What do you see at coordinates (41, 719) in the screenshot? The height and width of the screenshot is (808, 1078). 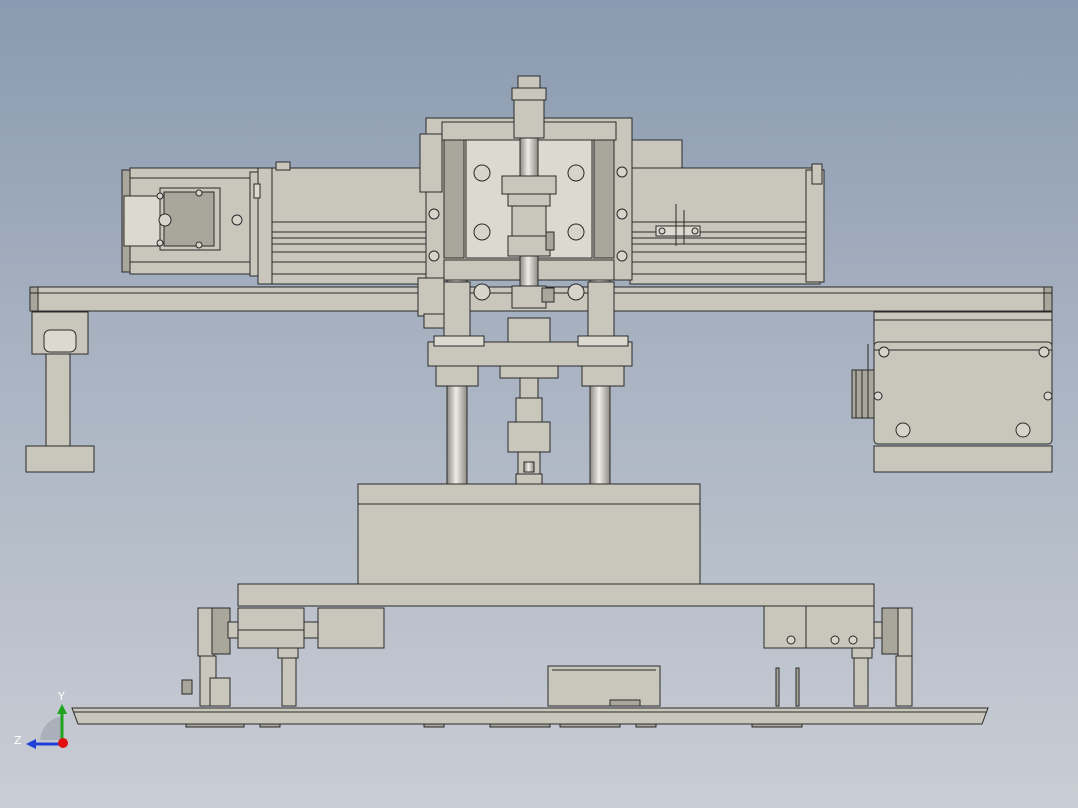 I see `axis-triad: Y Z` at bounding box center [41, 719].